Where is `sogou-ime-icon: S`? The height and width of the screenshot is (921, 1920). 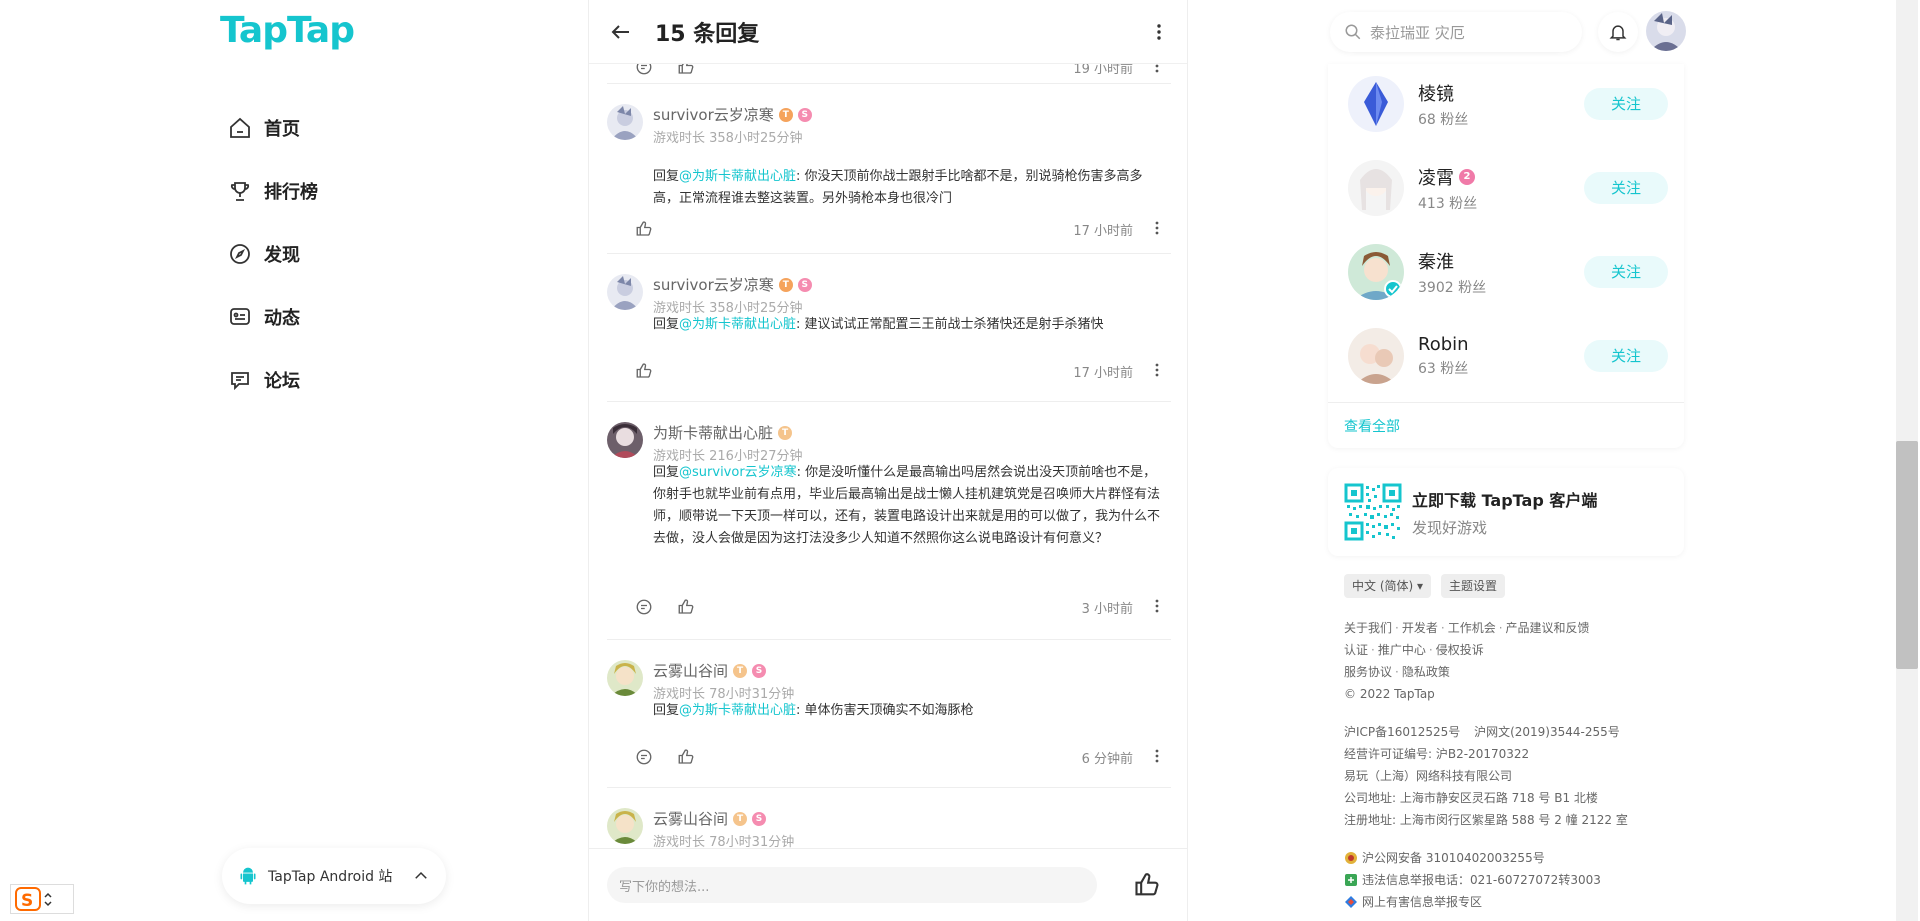
sogou-ime-icon: S is located at coordinates (28, 899).